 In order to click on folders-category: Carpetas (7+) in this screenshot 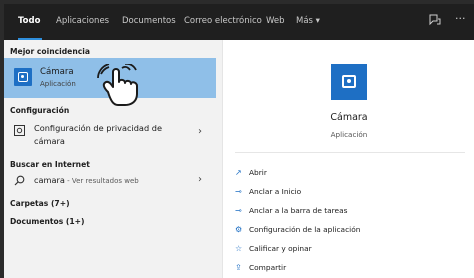, I will do `click(40, 203)`.